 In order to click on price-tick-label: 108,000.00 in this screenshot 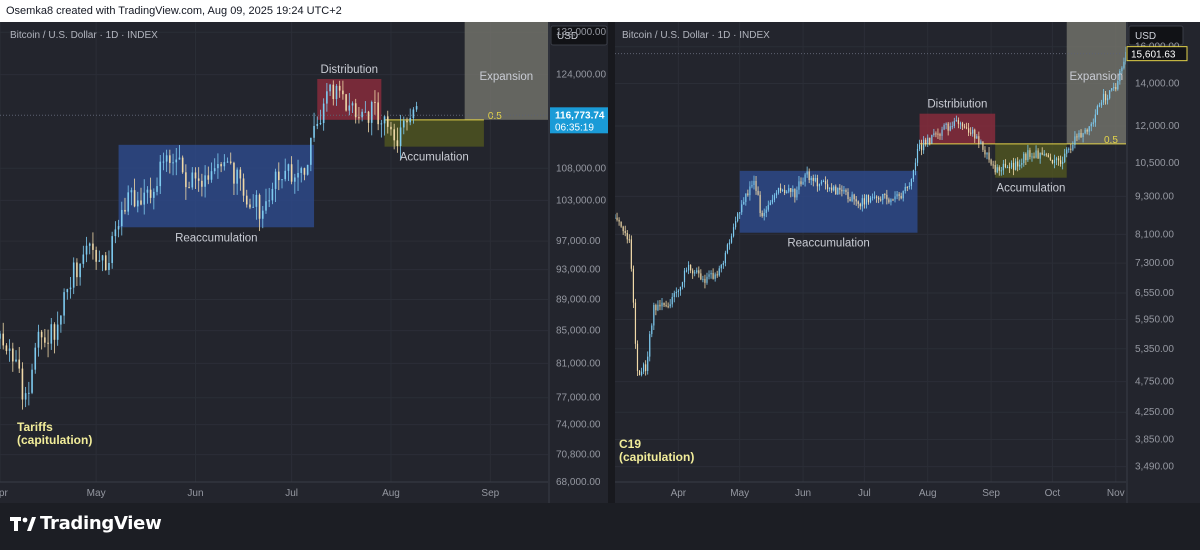, I will do `click(581, 168)`.